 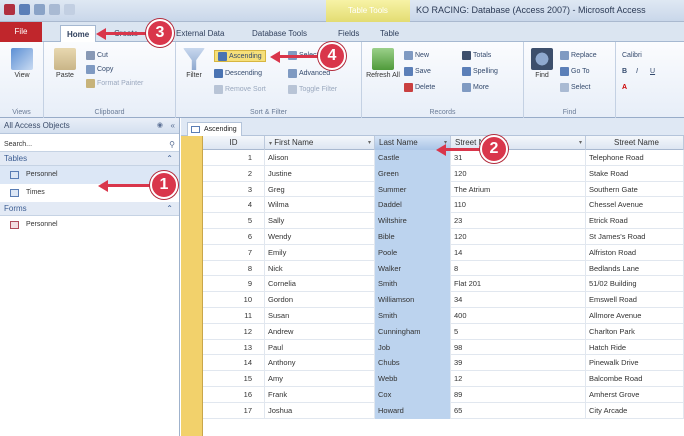 What do you see at coordinates (413, 236) in the screenshot?
I see `cell-last-name: Bible` at bounding box center [413, 236].